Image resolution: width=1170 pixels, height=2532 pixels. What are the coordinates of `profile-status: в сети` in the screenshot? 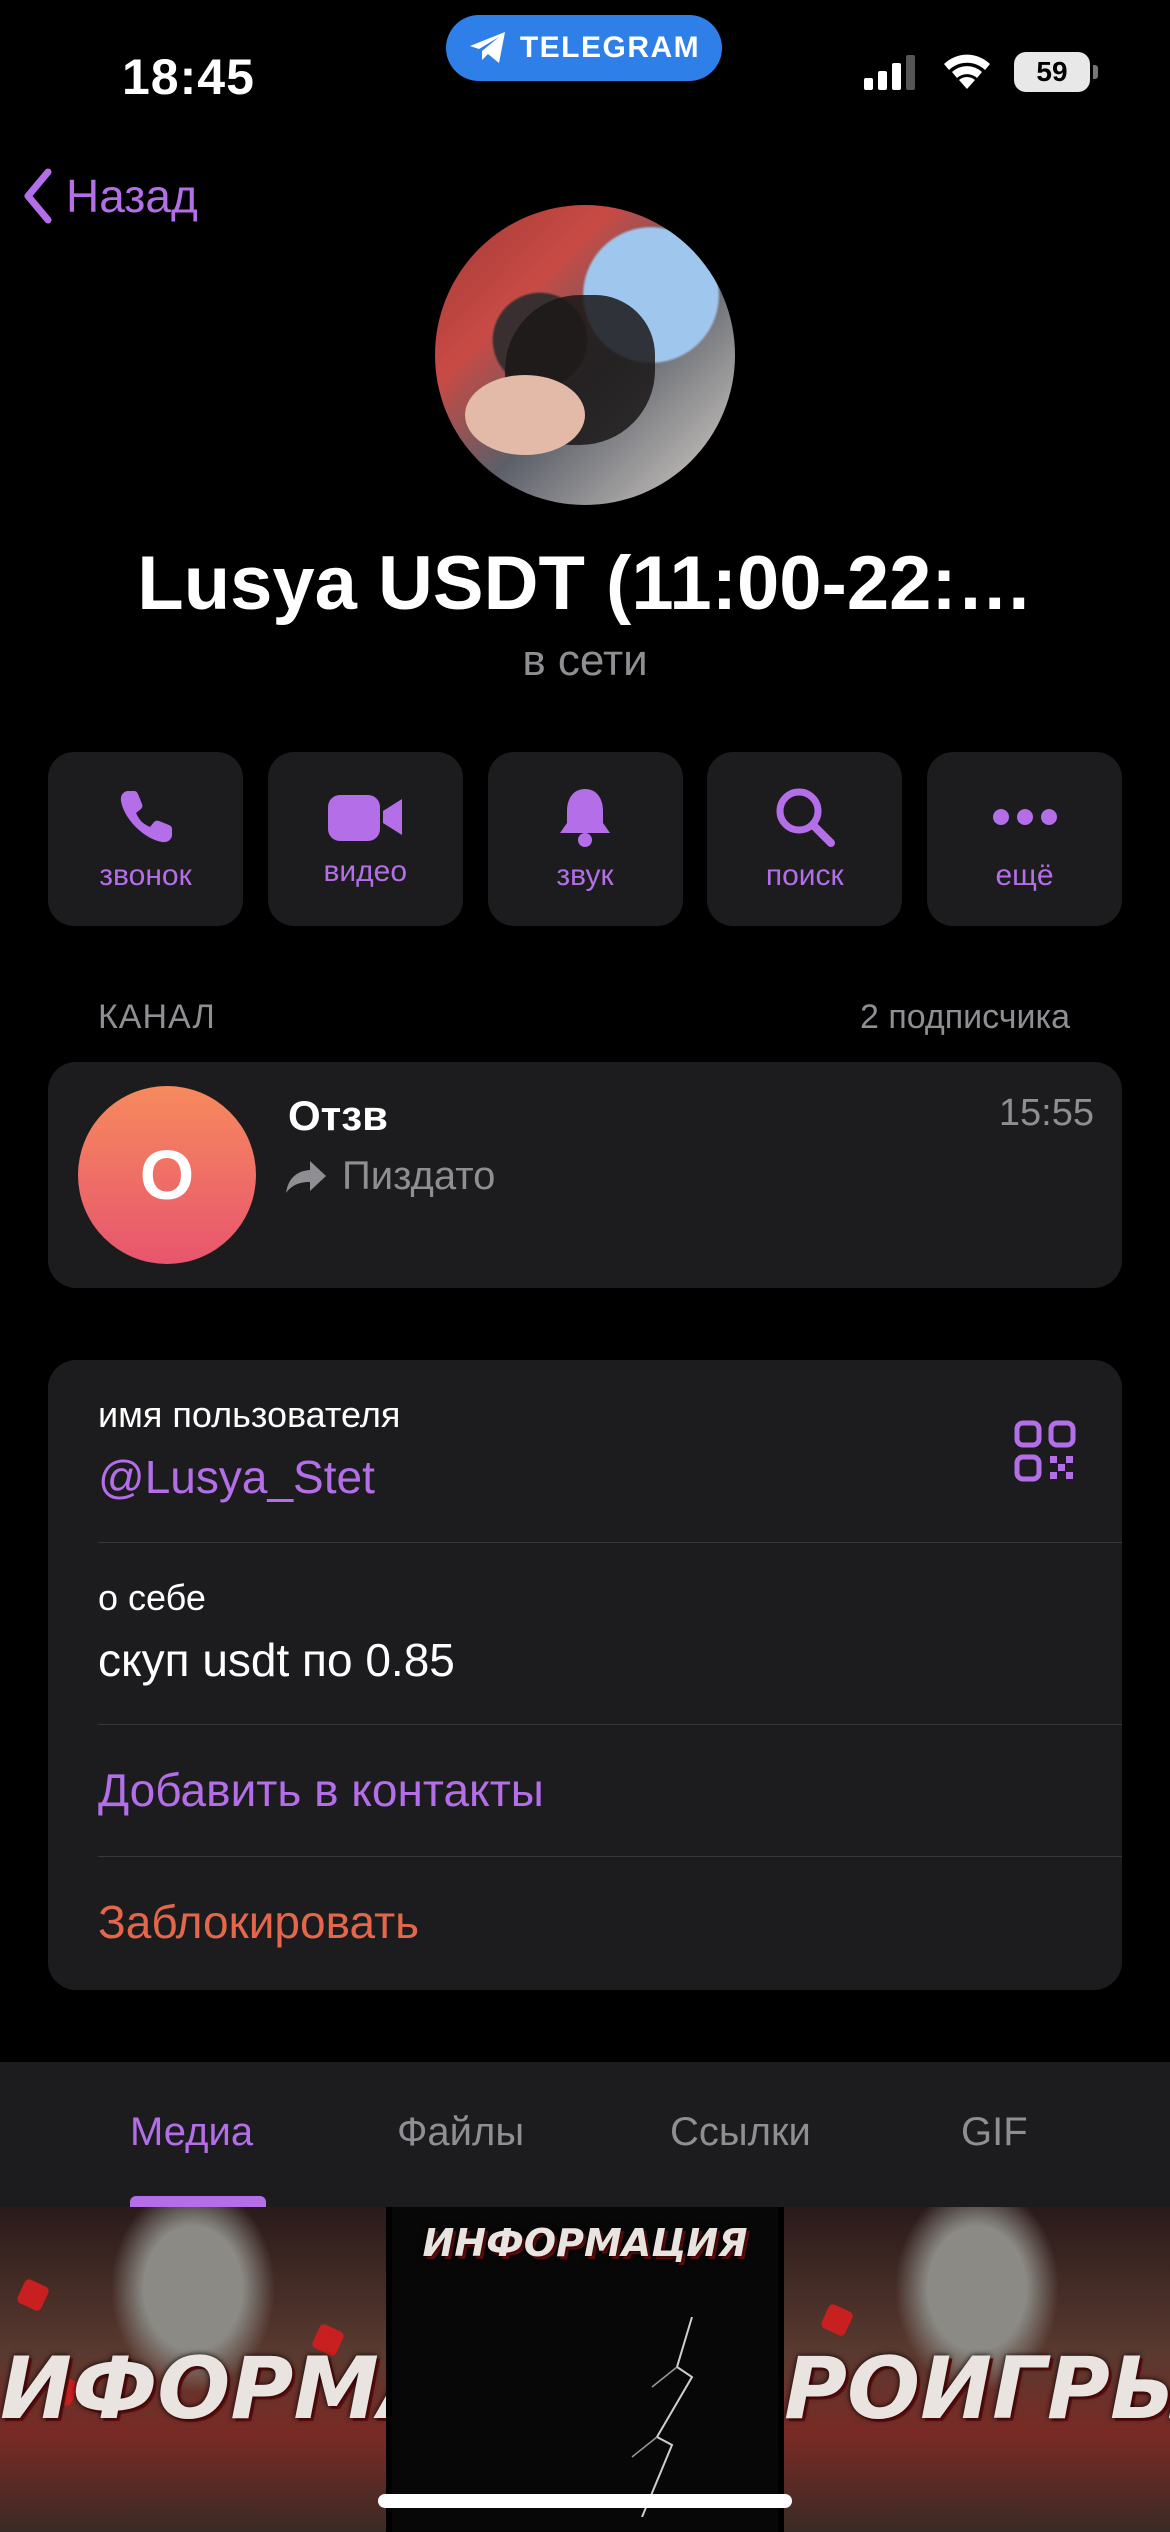 It's located at (585, 660).